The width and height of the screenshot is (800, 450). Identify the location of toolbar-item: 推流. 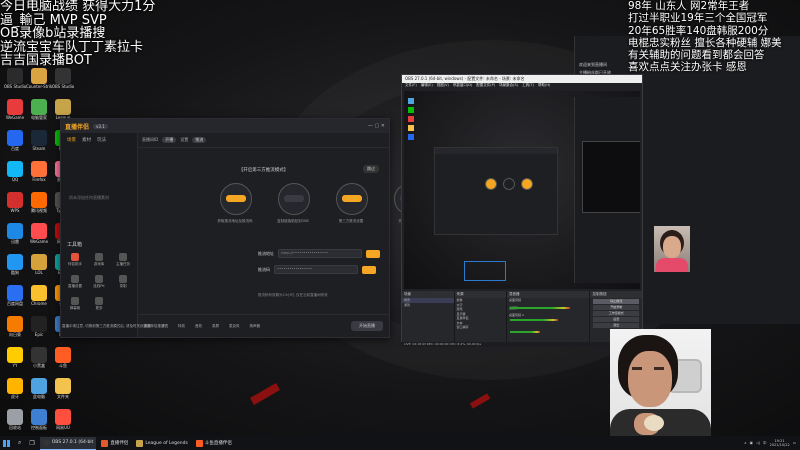
(199, 140).